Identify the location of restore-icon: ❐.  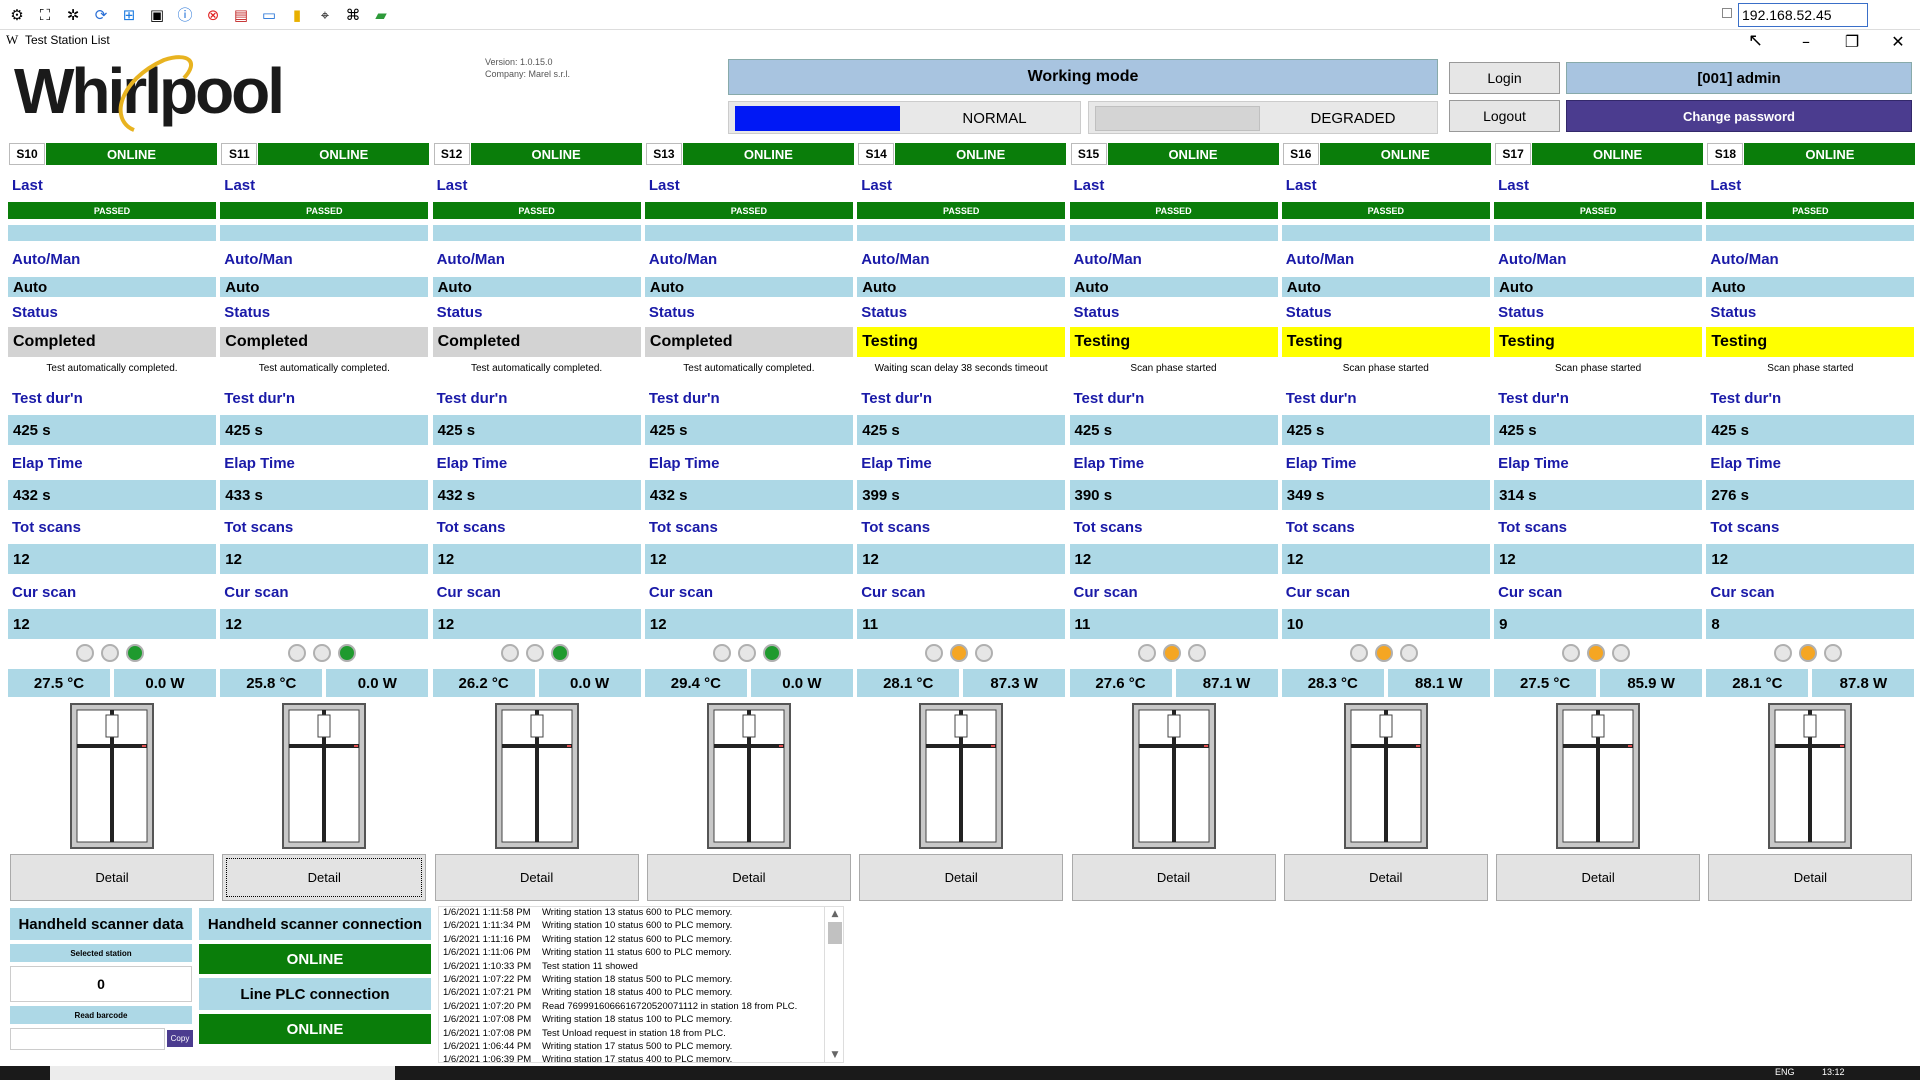
(1852, 41).